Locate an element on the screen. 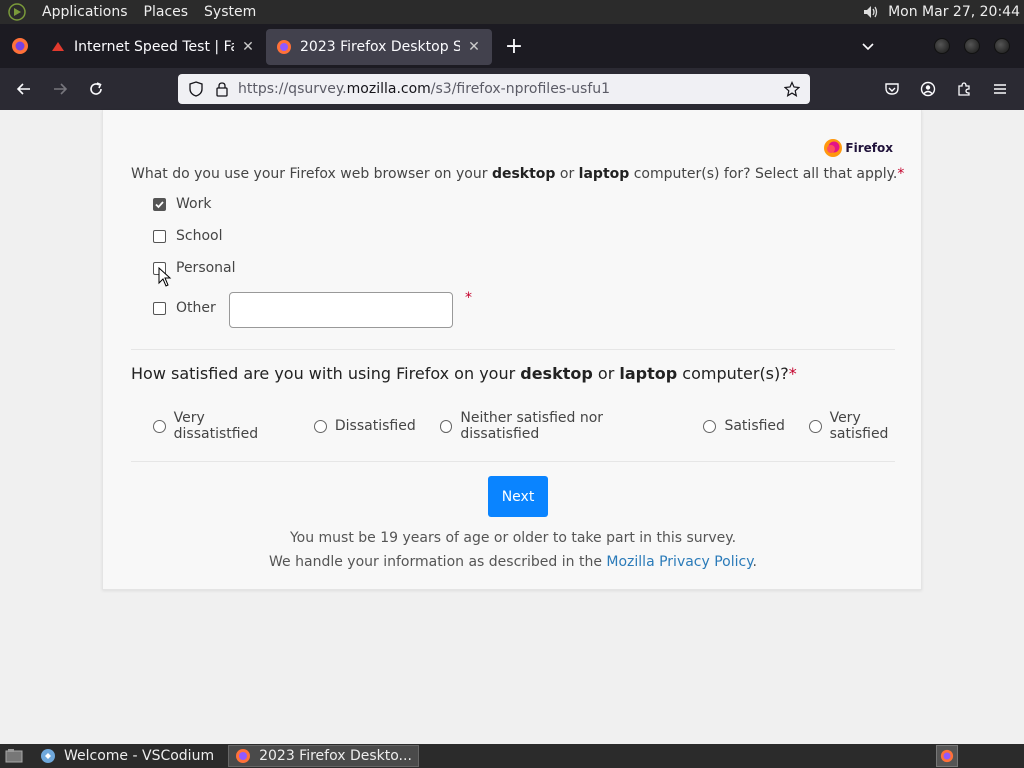 The width and height of the screenshot is (1024, 768). radio-option-neither: Neither satisfied nor dissatisfied is located at coordinates (559, 426).